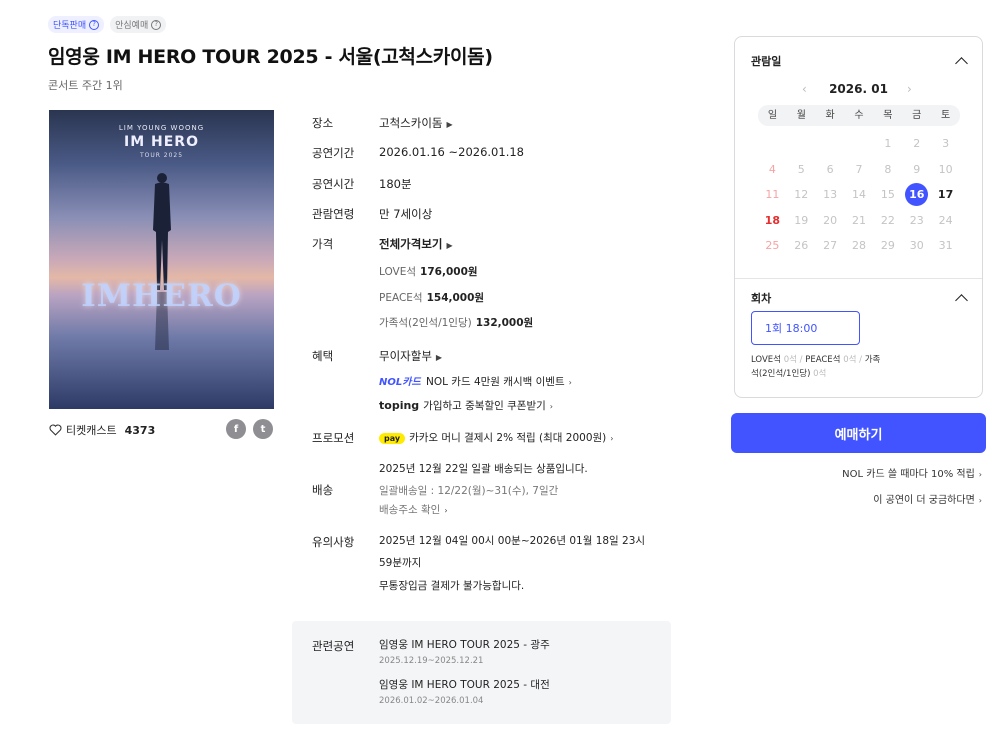 The height and width of the screenshot is (736, 1004). What do you see at coordinates (132, 26) in the screenshot?
I see `safe-badge-label: 안심예매` at bounding box center [132, 26].